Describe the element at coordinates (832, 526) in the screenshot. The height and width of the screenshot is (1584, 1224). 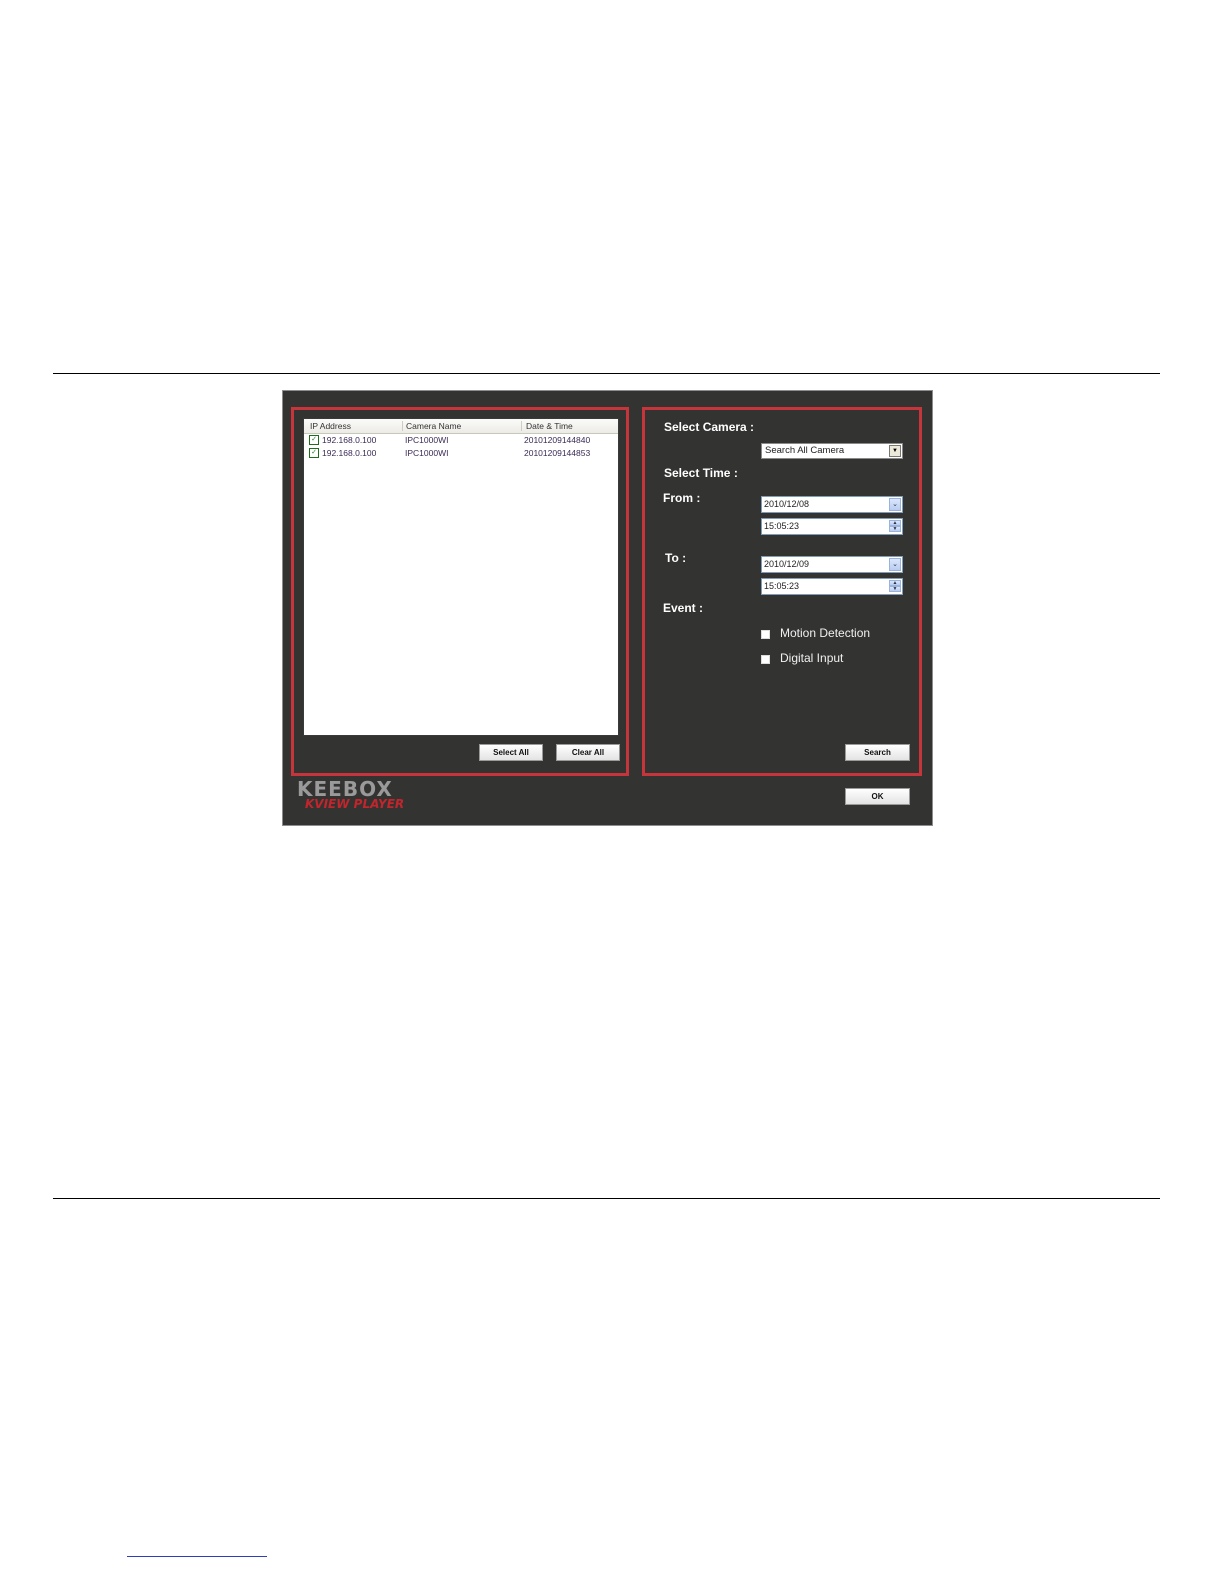
I see `from-time-spinner: 15:05:23 ▲ ▼` at that location.